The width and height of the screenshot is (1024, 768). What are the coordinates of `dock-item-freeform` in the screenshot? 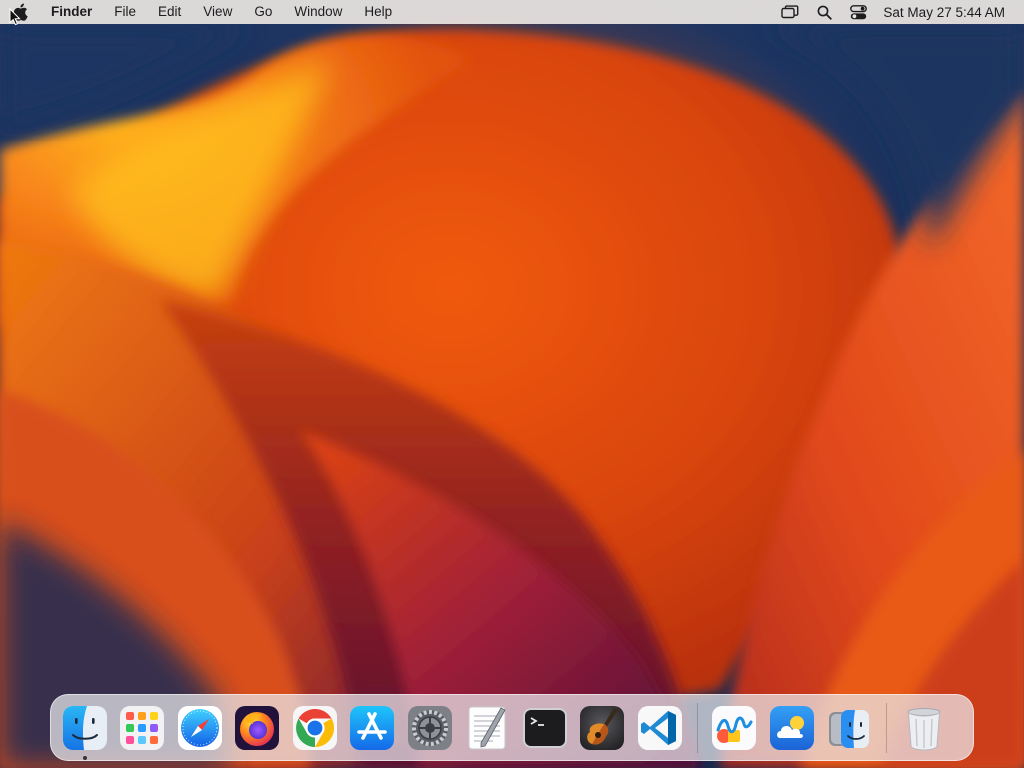 It's located at (735, 728).